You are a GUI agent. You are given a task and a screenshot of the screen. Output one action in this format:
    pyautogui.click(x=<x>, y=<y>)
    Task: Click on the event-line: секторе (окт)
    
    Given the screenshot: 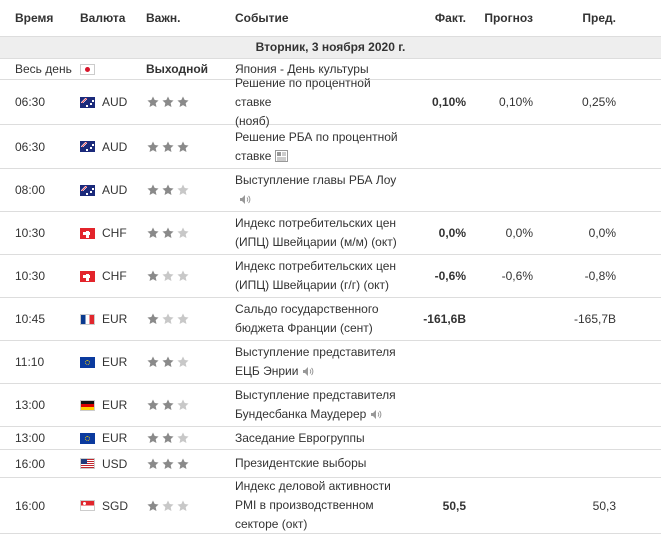 What is the action you would take?
    pyautogui.click(x=313, y=524)
    